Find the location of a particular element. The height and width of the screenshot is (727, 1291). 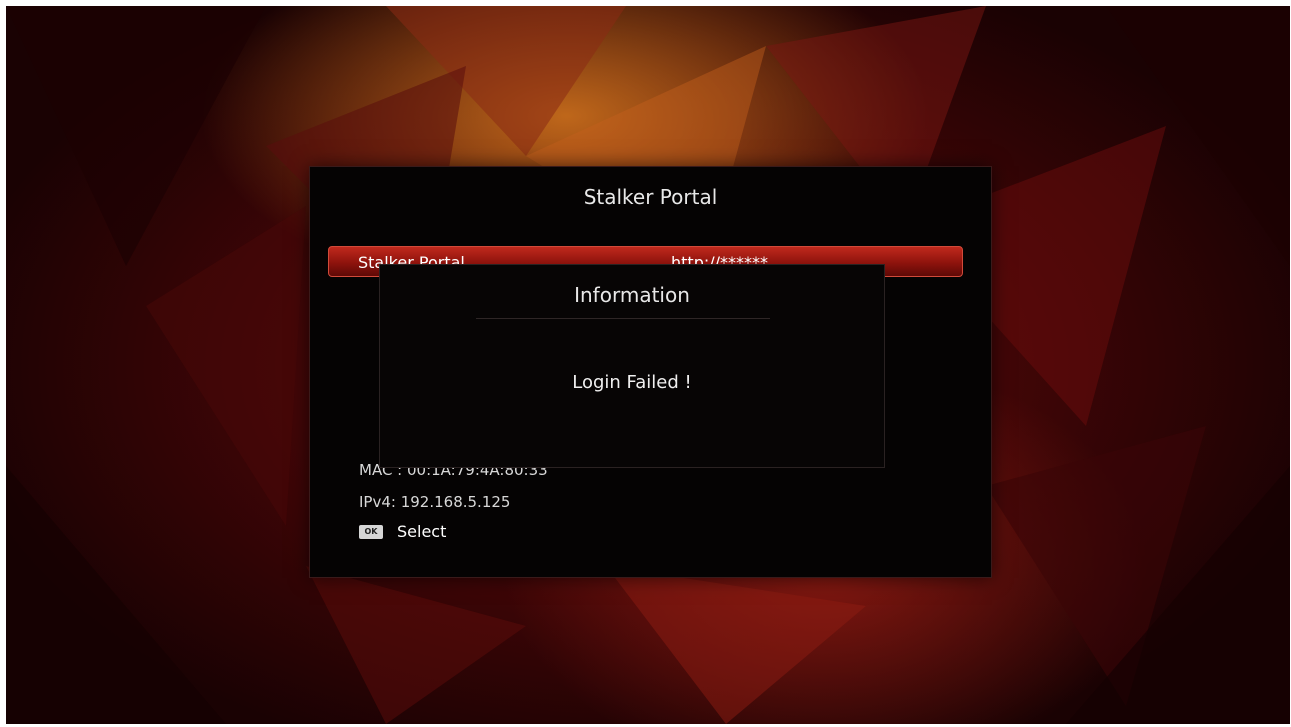

dialog-title: Stalker Portal is located at coordinates (650, 197).